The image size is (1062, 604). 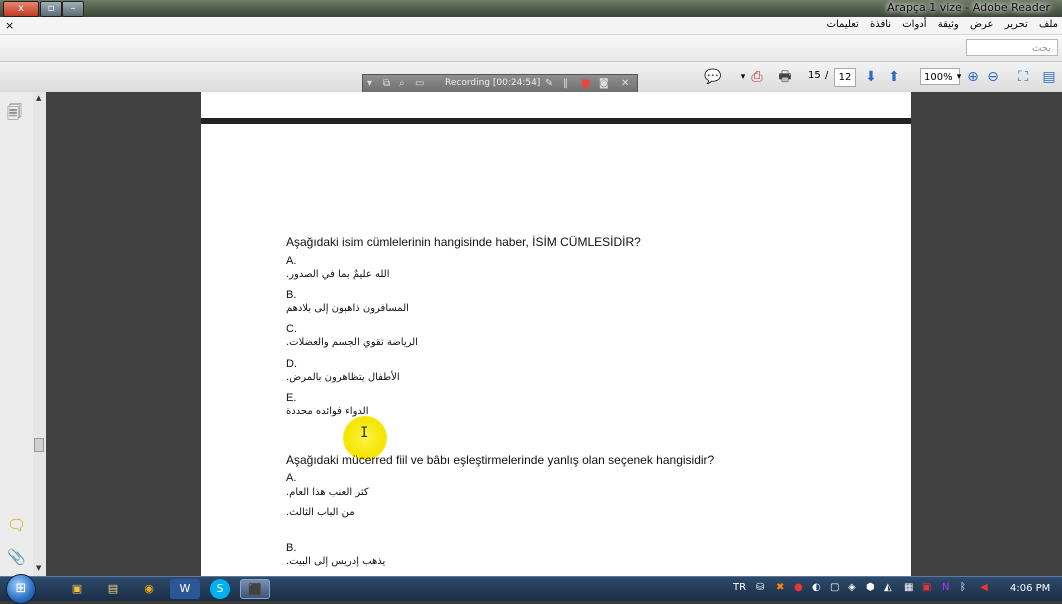 I want to click on tray-icon-8: ▣, so click(x=926, y=587).